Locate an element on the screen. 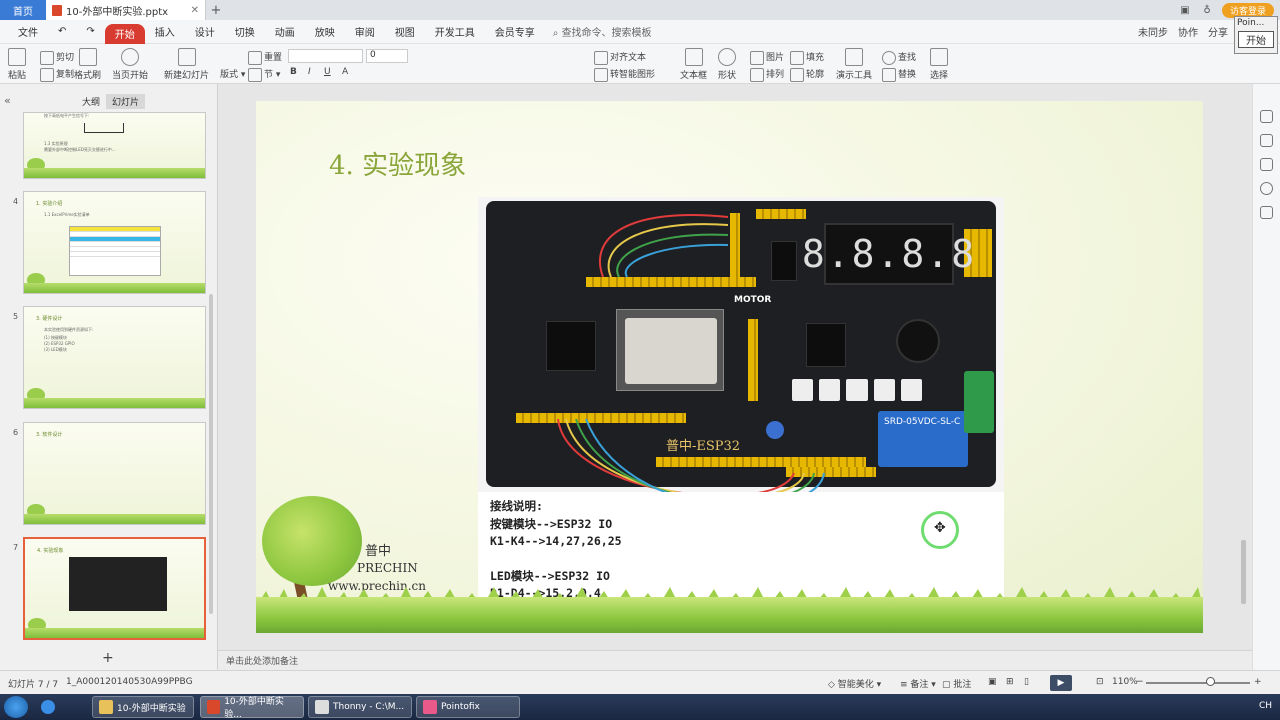  zoom-level: 110% is located at coordinates (1125, 682).